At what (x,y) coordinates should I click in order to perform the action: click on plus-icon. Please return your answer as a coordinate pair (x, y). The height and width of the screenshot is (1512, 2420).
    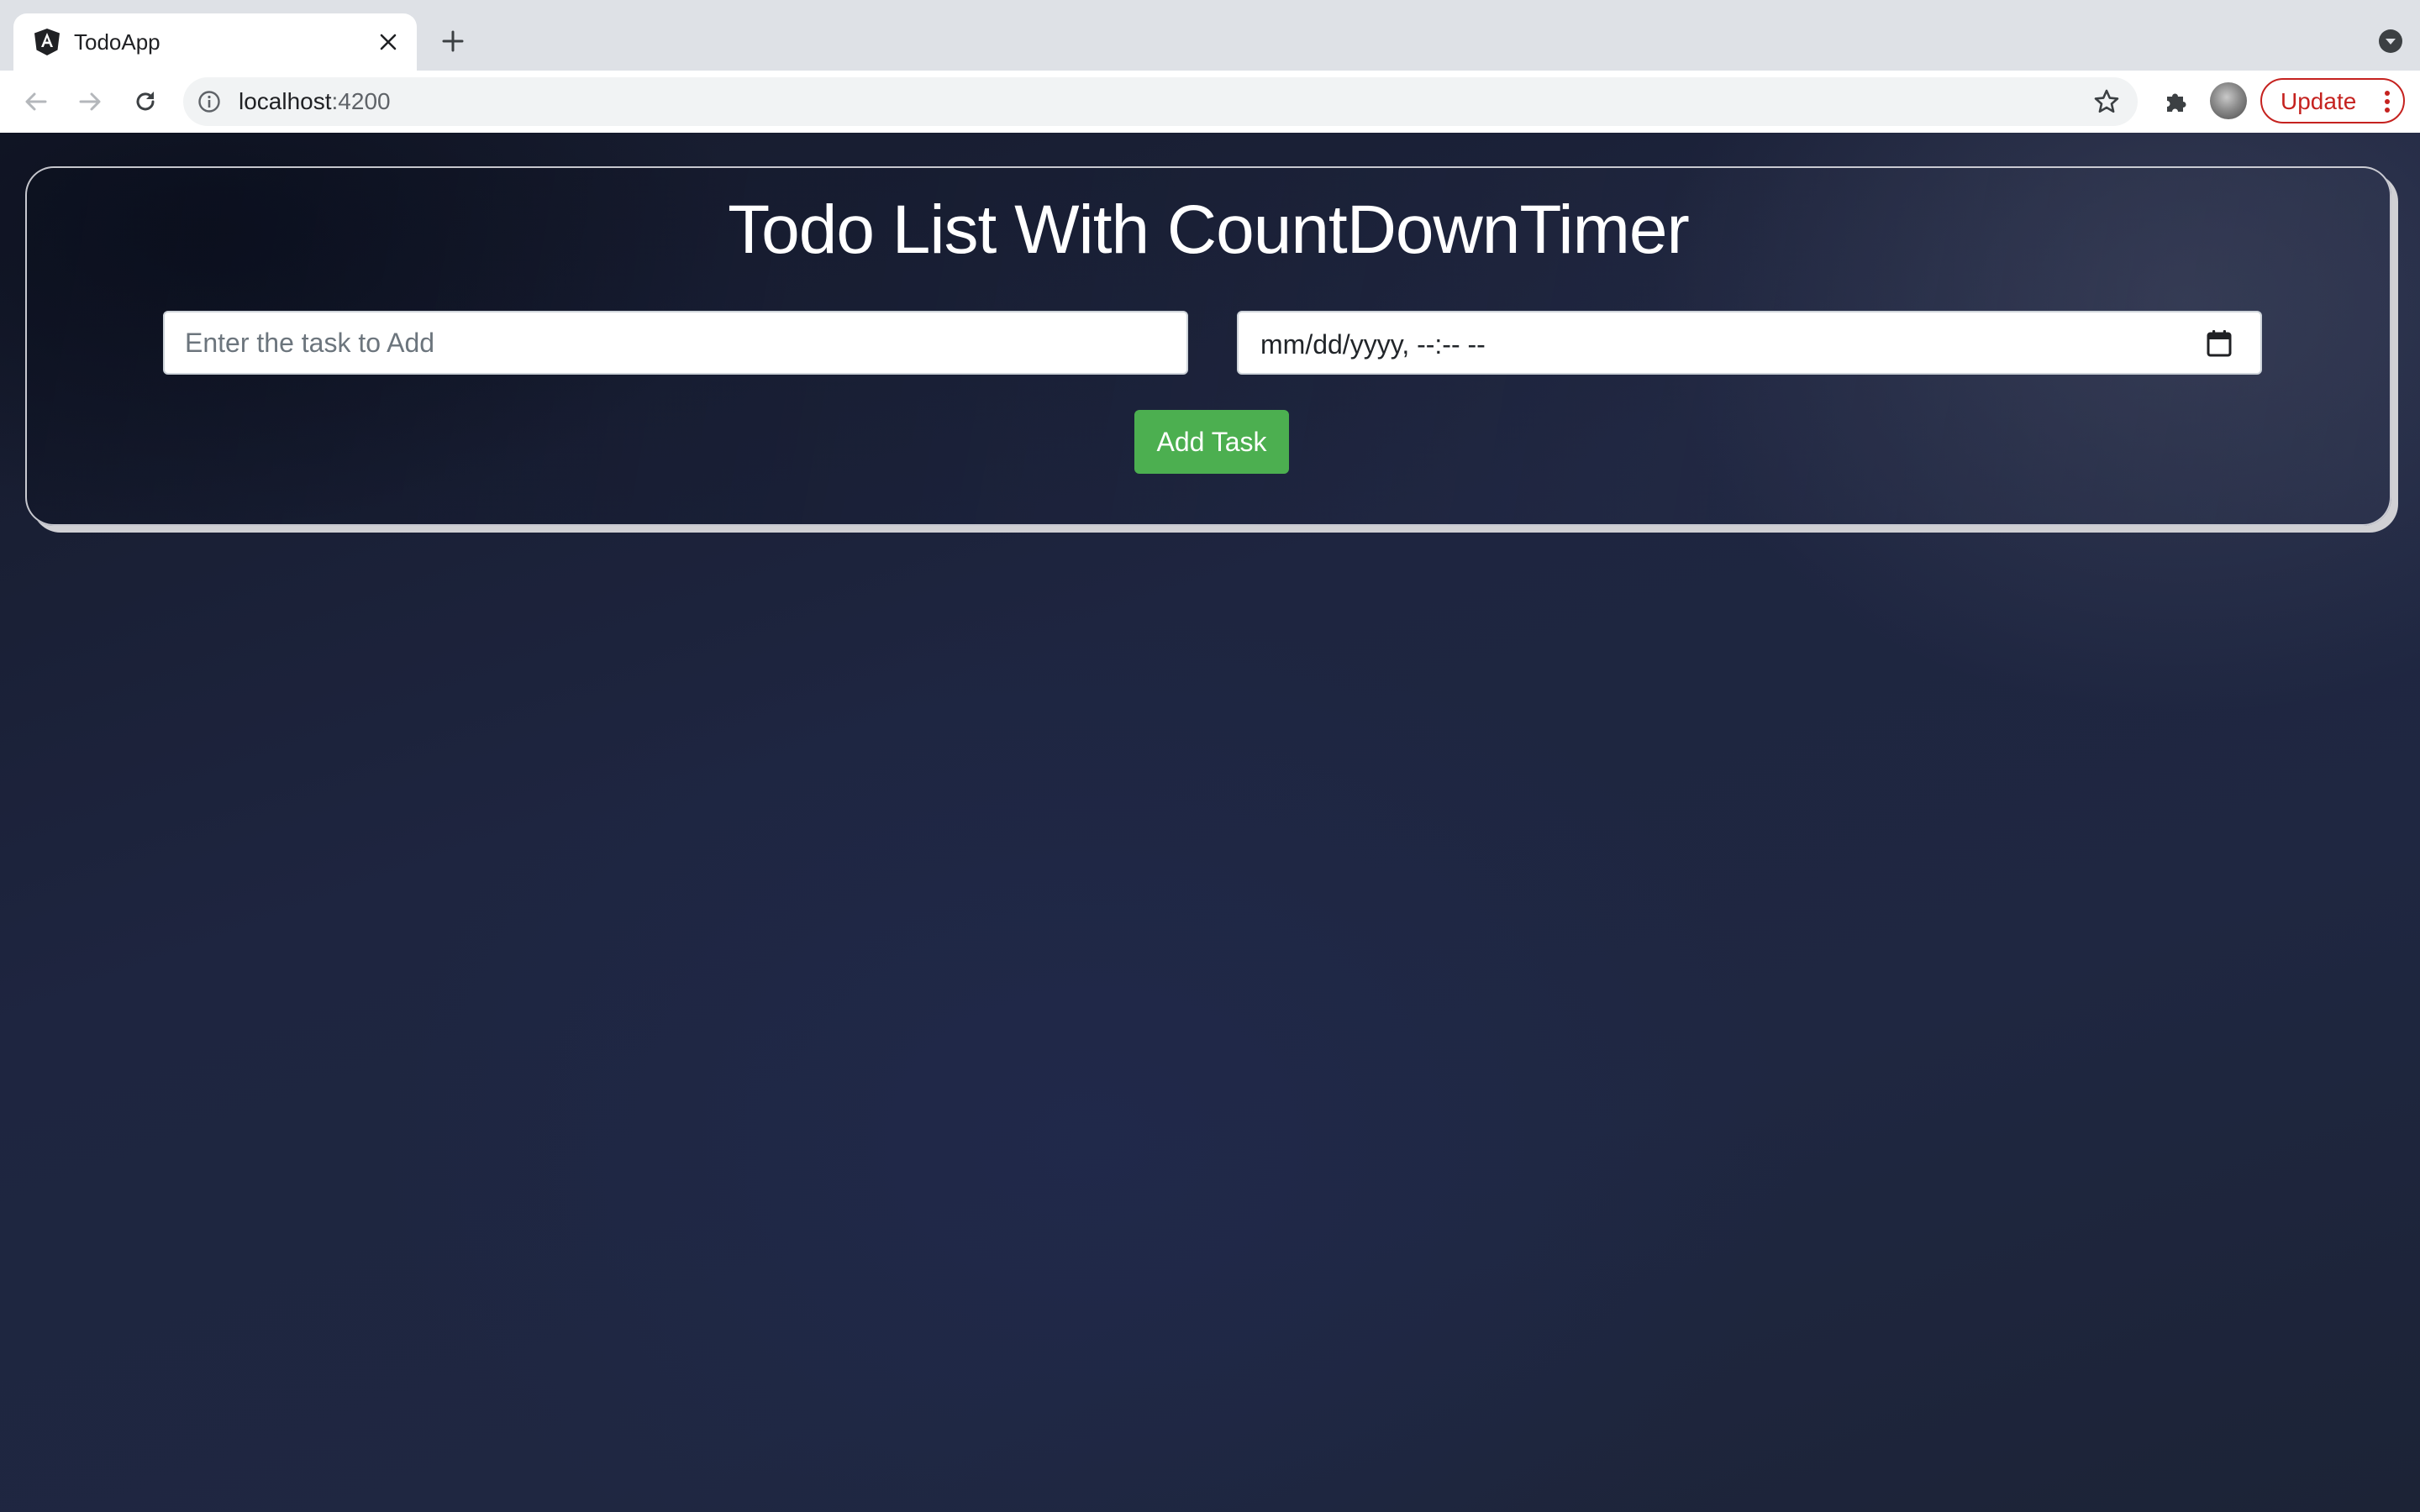
    Looking at the image, I should click on (453, 41).